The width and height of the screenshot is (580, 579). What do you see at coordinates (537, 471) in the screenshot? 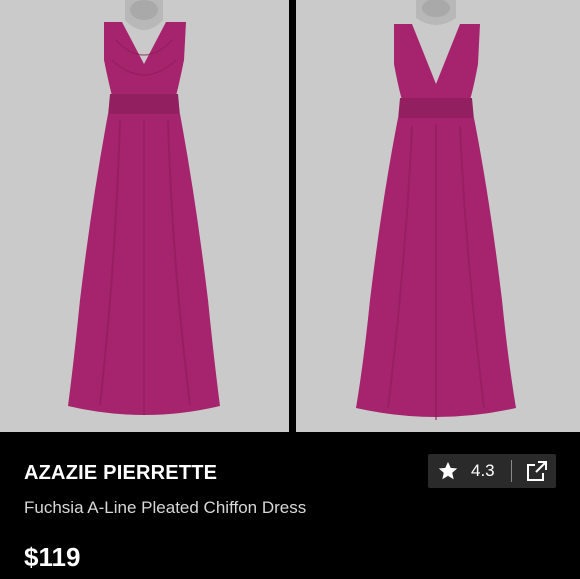
I see `share-icon` at bounding box center [537, 471].